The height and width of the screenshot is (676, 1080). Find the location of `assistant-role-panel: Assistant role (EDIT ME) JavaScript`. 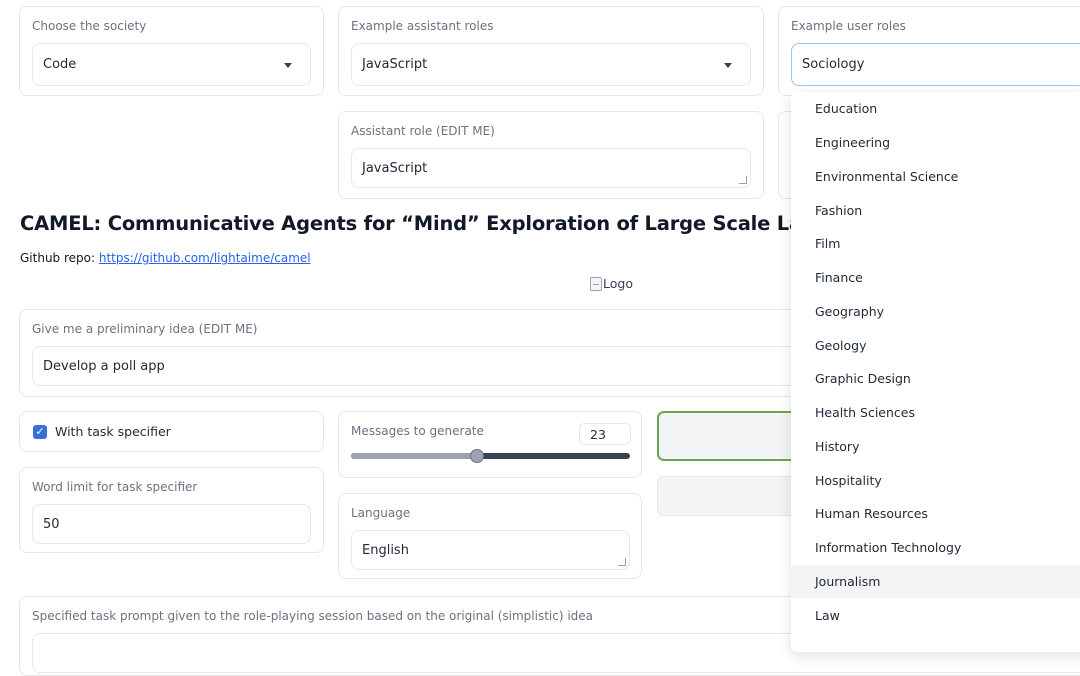

assistant-role-panel: Assistant role (EDIT ME) JavaScript is located at coordinates (551, 155).